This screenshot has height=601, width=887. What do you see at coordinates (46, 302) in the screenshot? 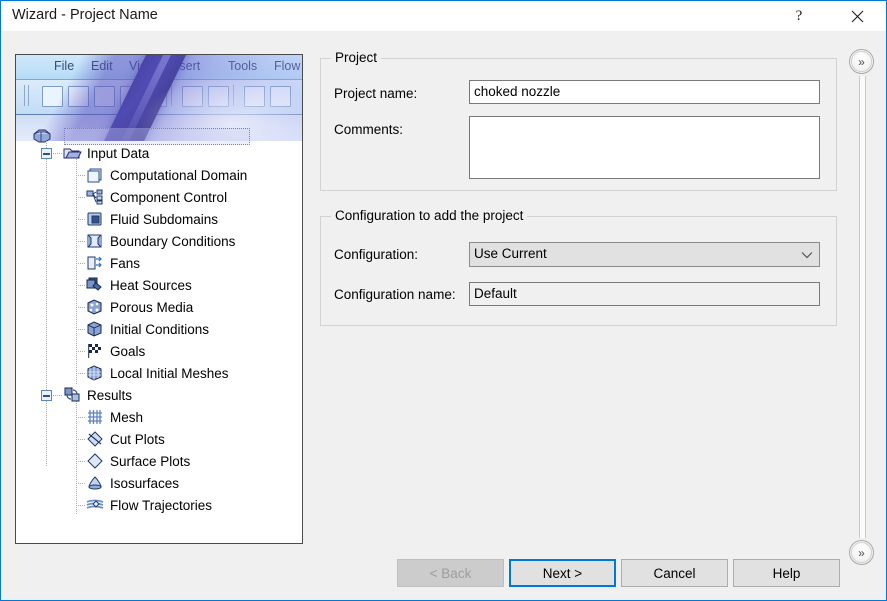
I see `tree-trunk-line` at bounding box center [46, 302].